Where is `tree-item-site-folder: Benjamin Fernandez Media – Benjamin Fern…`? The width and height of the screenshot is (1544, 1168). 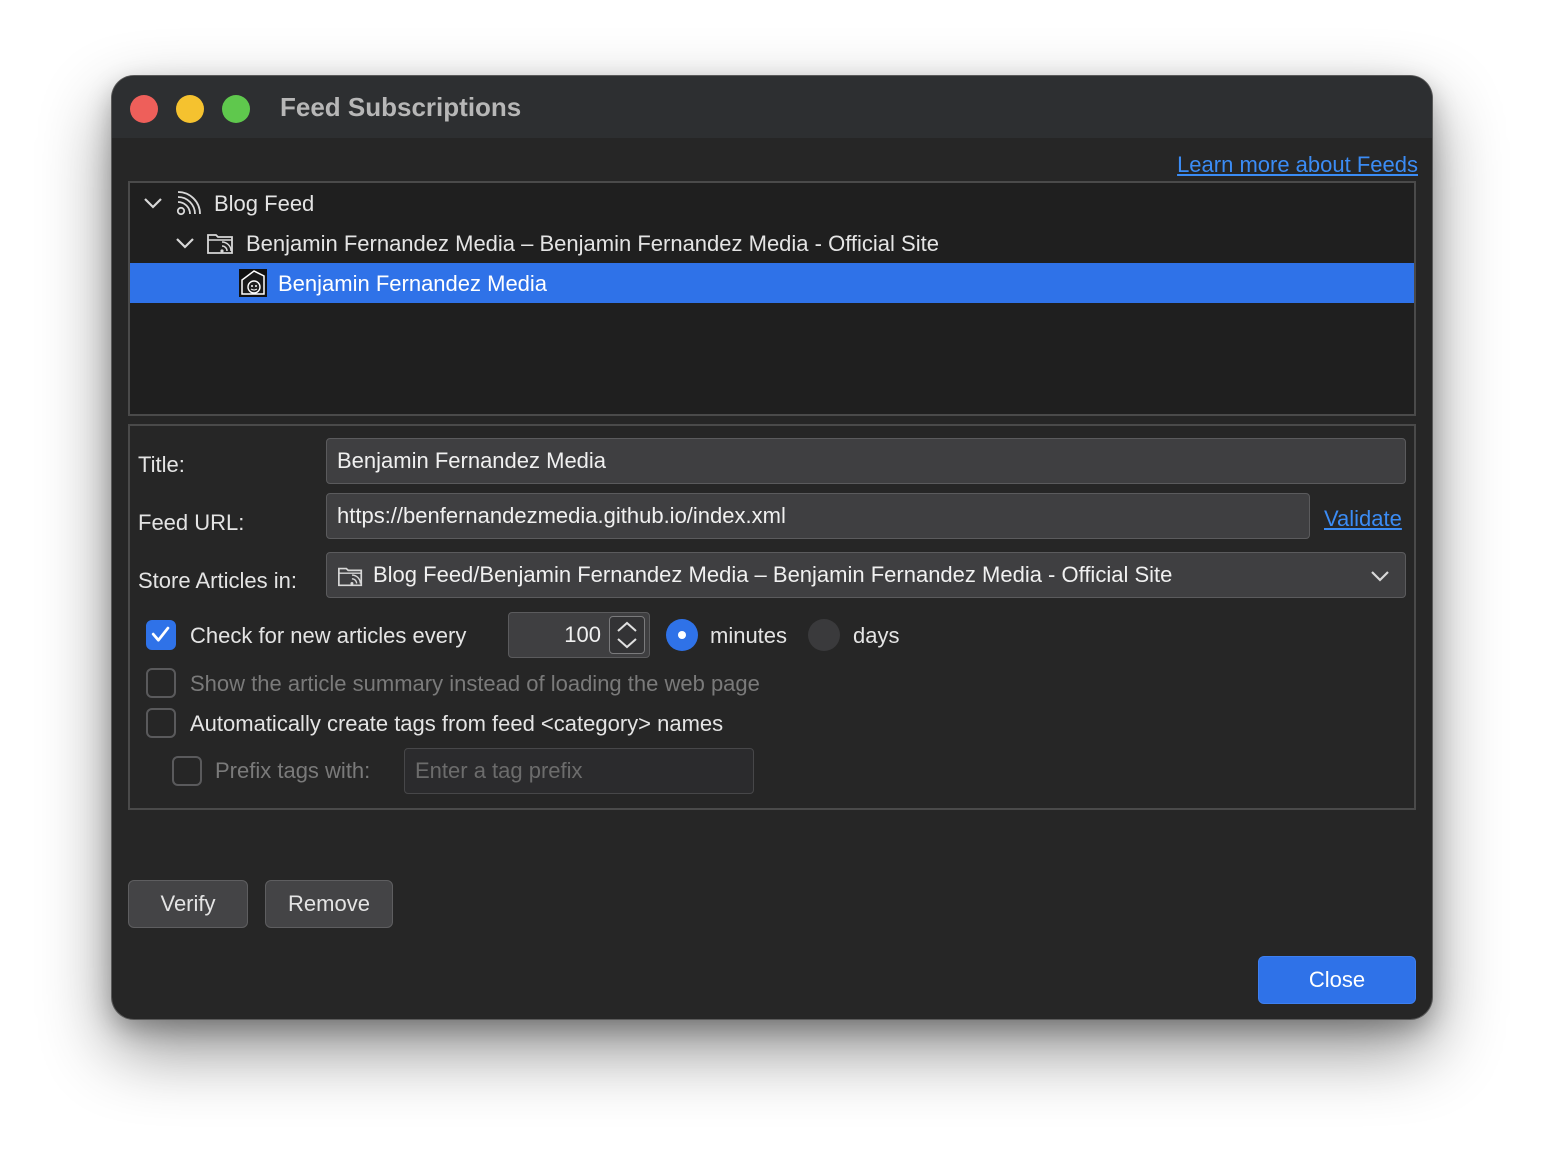
tree-item-site-folder: Benjamin Fernandez Media – Benjamin Fern… is located at coordinates (772, 243).